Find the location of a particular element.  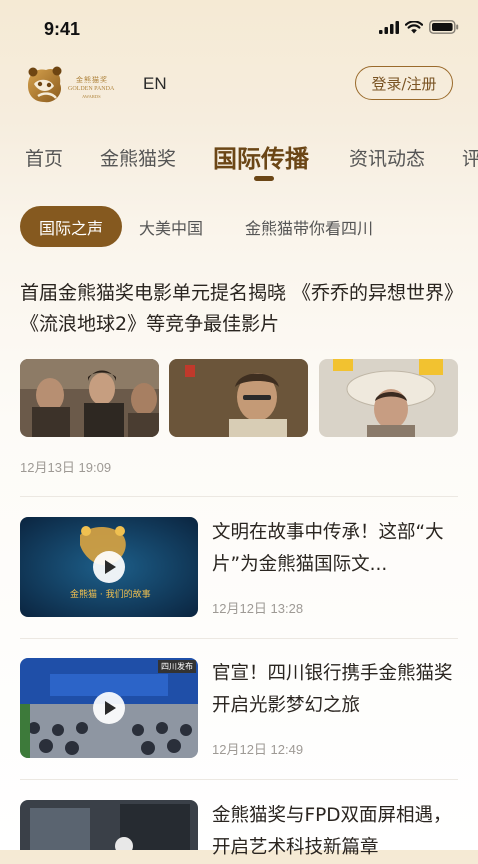

article-title: 金熊猫奖与FPD双面屏相遇，开启艺术科技新篇章 is located at coordinates (338, 832).